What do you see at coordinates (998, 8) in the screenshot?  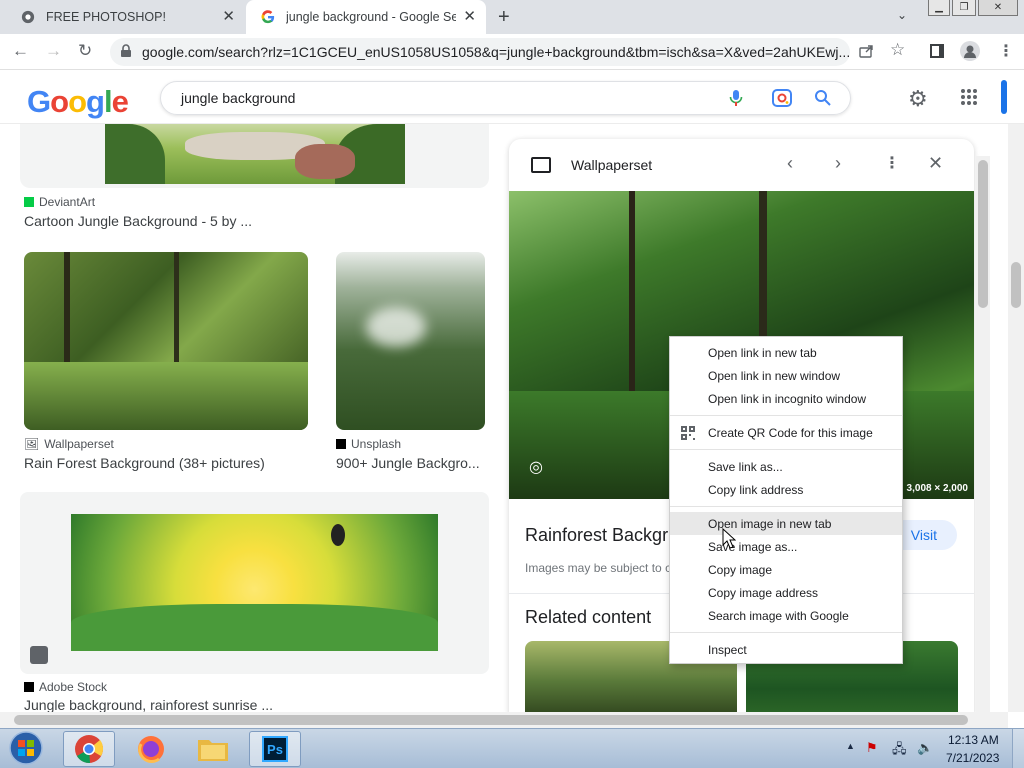 I see `close-window-icon: ✕` at bounding box center [998, 8].